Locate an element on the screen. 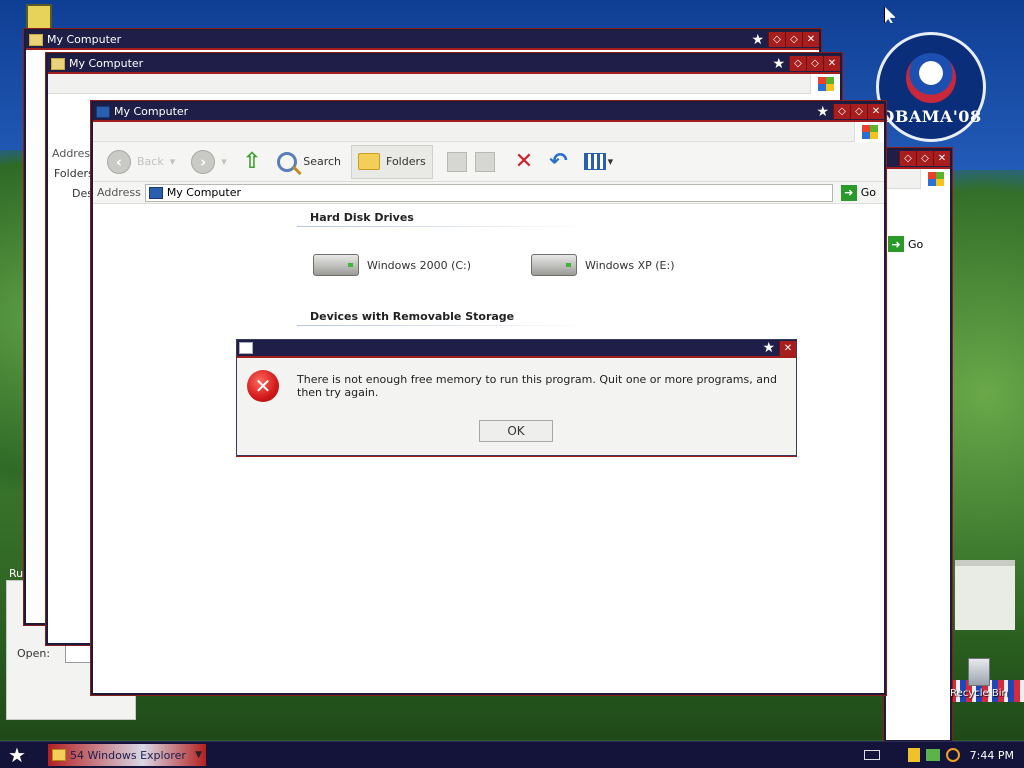 The height and width of the screenshot is (768, 1024). windows-flag-icon is located at coordinates (869, 131).